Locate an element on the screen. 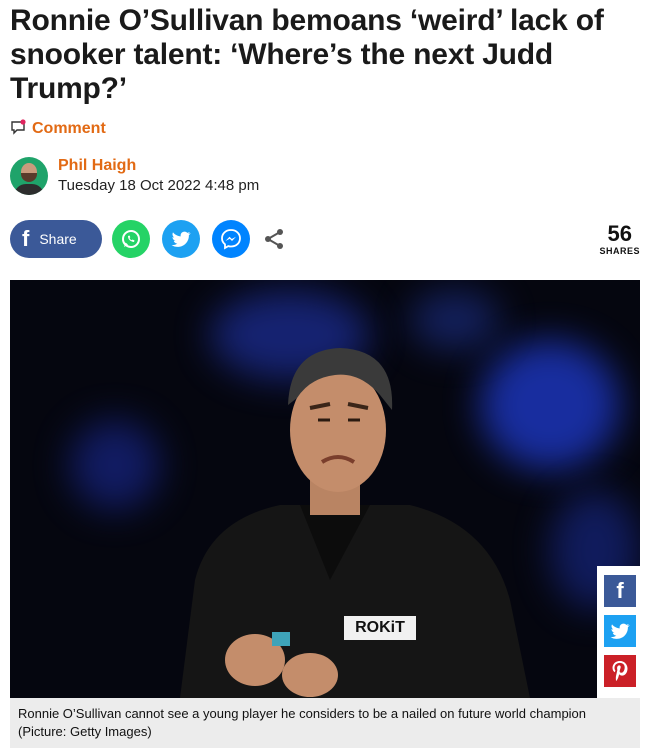 The image size is (650, 752). comment-link: Comment is located at coordinates (58, 129).